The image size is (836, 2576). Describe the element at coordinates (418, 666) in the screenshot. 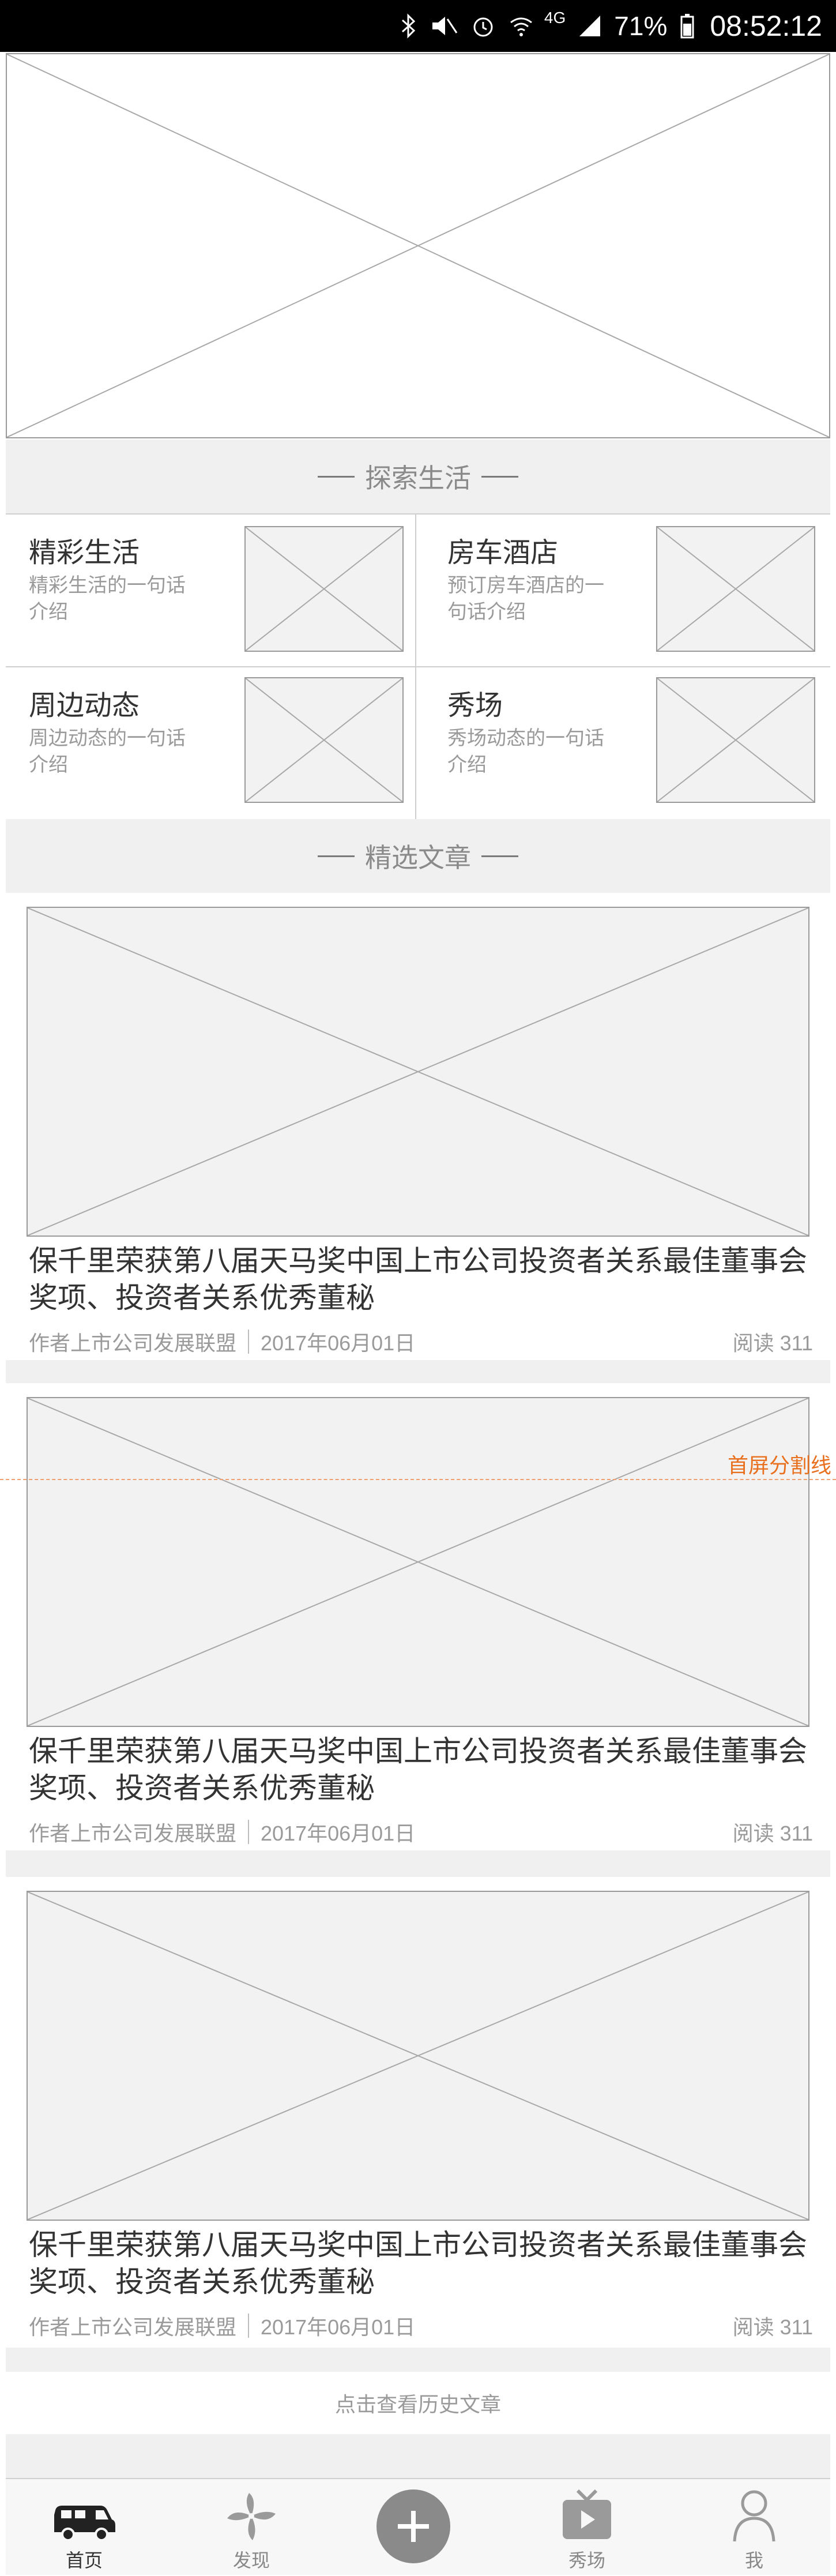

I see `category-divider-horizontal` at that location.